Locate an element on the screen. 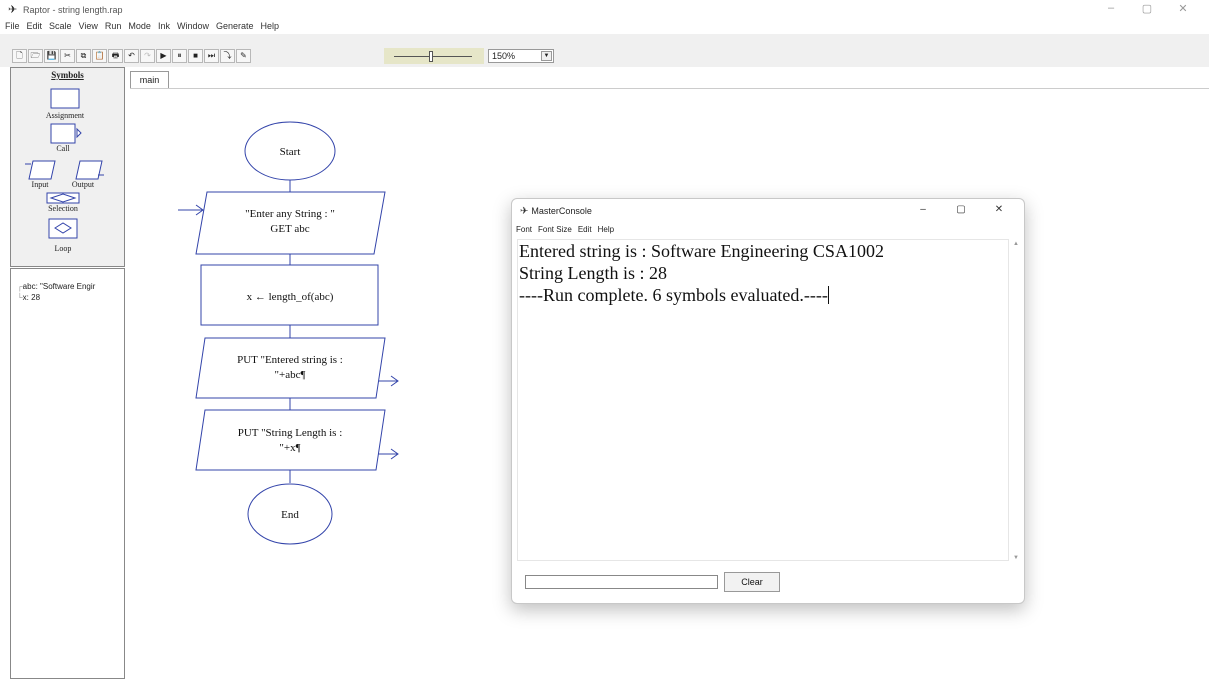 Image resolution: width=1209 pixels, height=679 pixels. scroll-down-icon: ▼ is located at coordinates (1016, 558).